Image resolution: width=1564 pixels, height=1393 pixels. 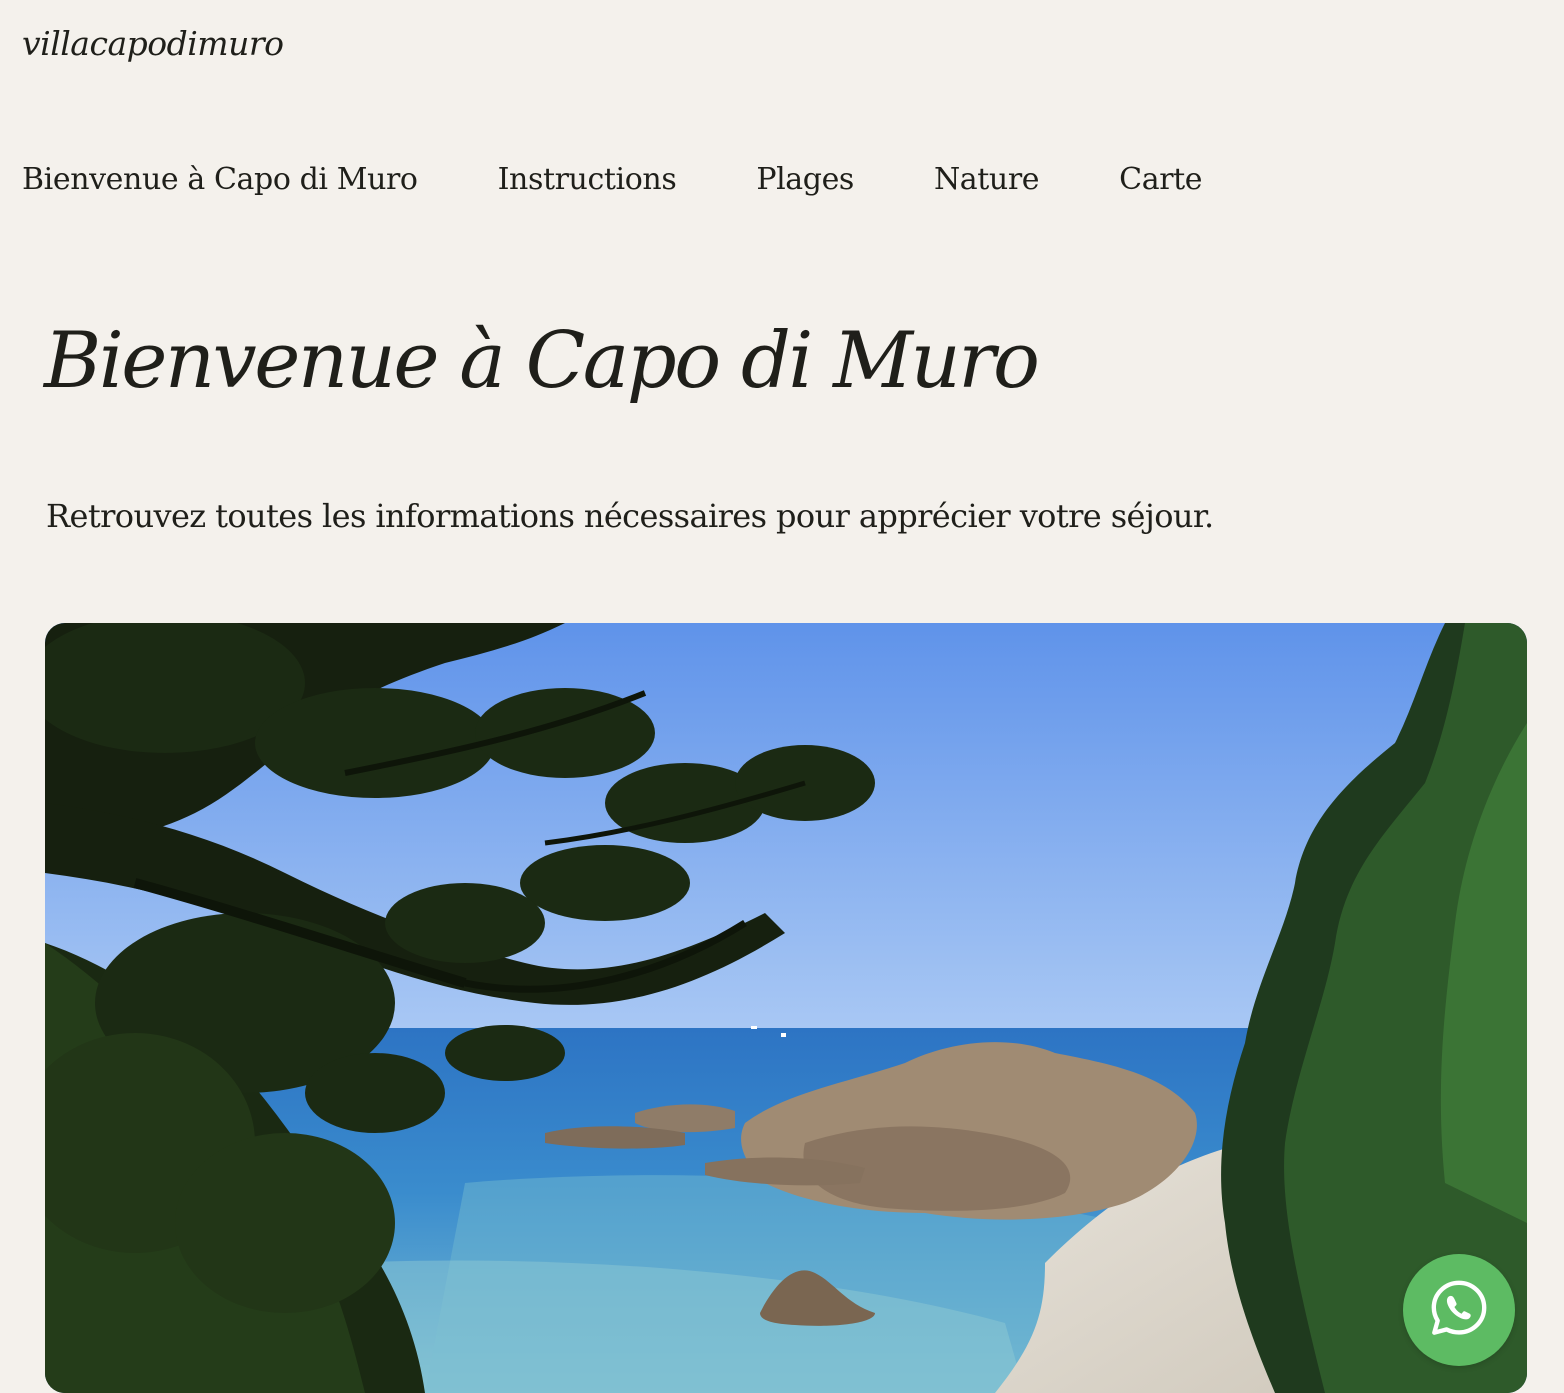 I want to click on nav-item-instructions: Instructions, so click(x=587, y=180).